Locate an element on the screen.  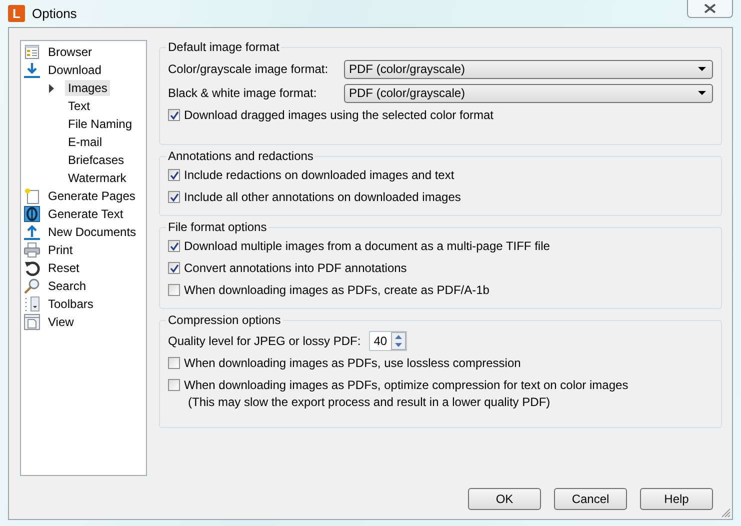
group-title: Default image format is located at coordinates (224, 47).